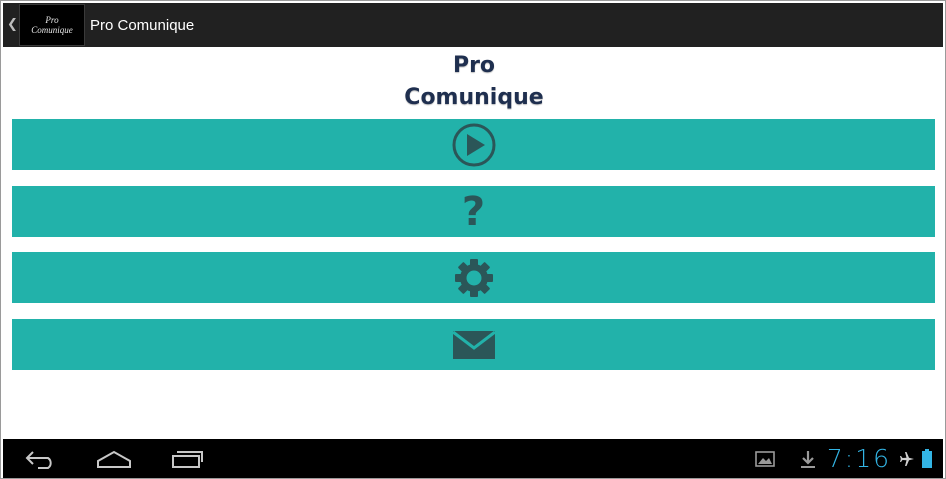 This screenshot has width=946, height=479. What do you see at coordinates (808, 459) in the screenshot?
I see `download-icon` at bounding box center [808, 459].